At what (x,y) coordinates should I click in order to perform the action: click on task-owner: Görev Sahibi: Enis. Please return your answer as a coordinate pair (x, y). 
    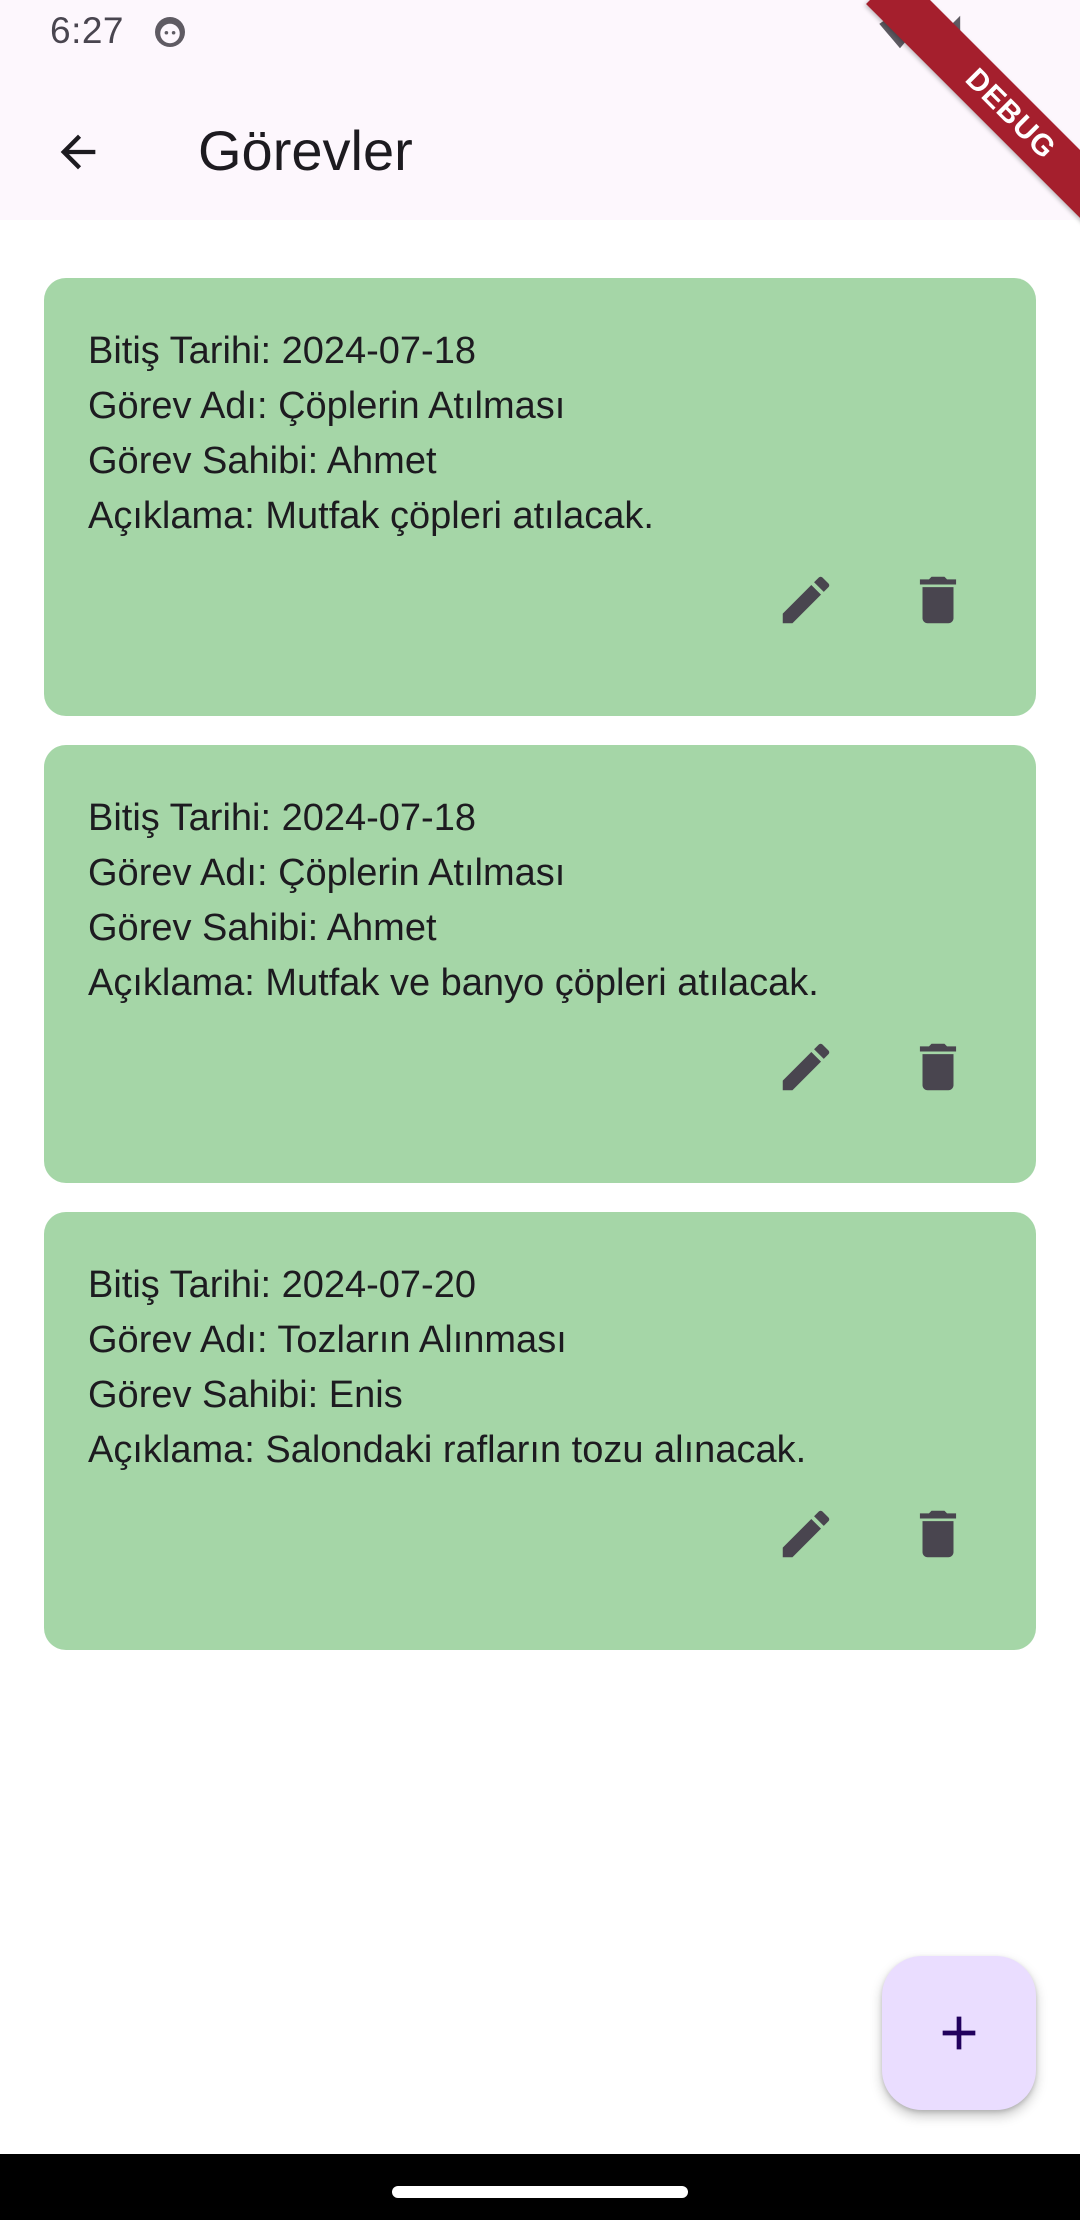
    Looking at the image, I should click on (245, 1395).